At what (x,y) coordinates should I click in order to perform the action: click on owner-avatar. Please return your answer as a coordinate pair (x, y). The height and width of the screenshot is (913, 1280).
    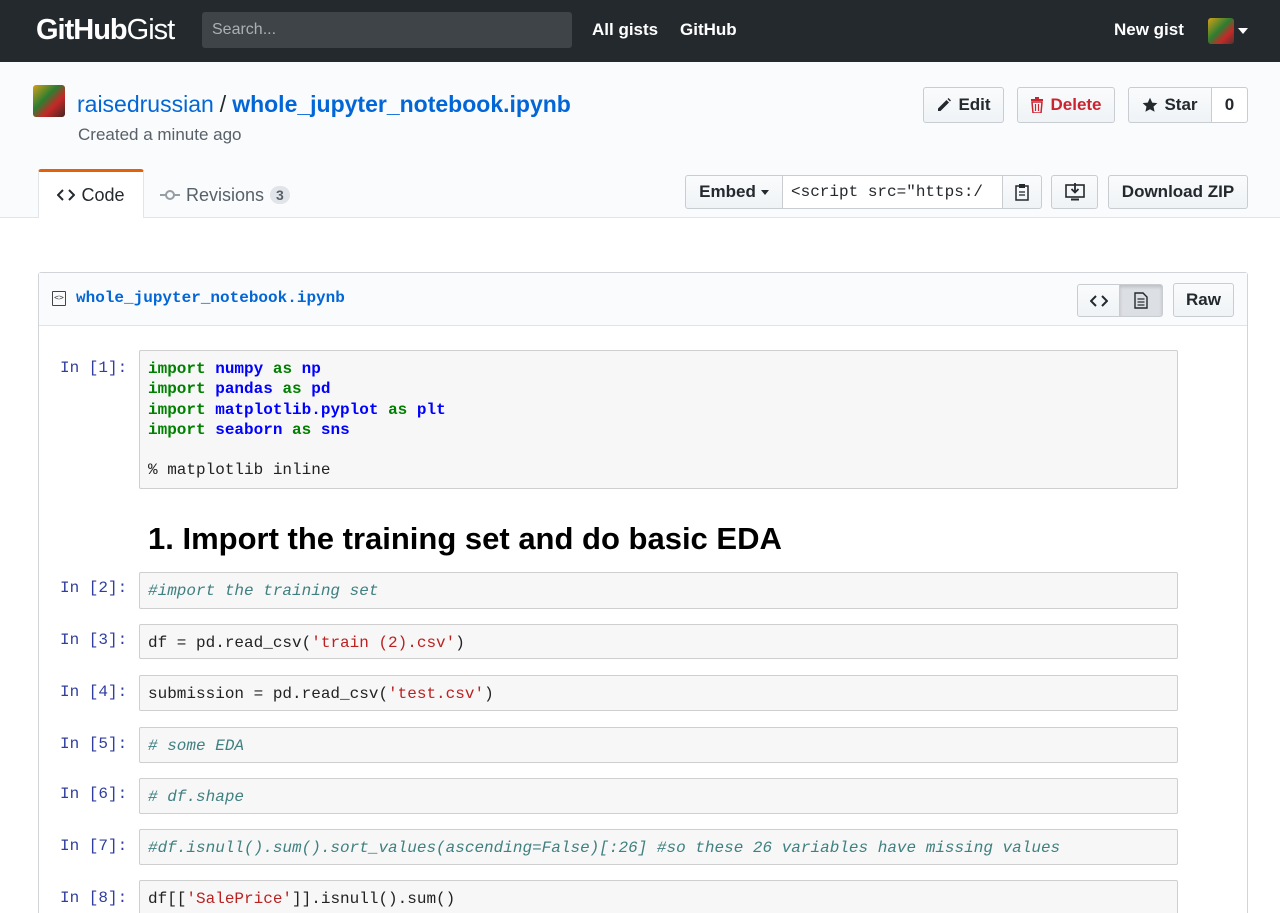
    Looking at the image, I should click on (49, 101).